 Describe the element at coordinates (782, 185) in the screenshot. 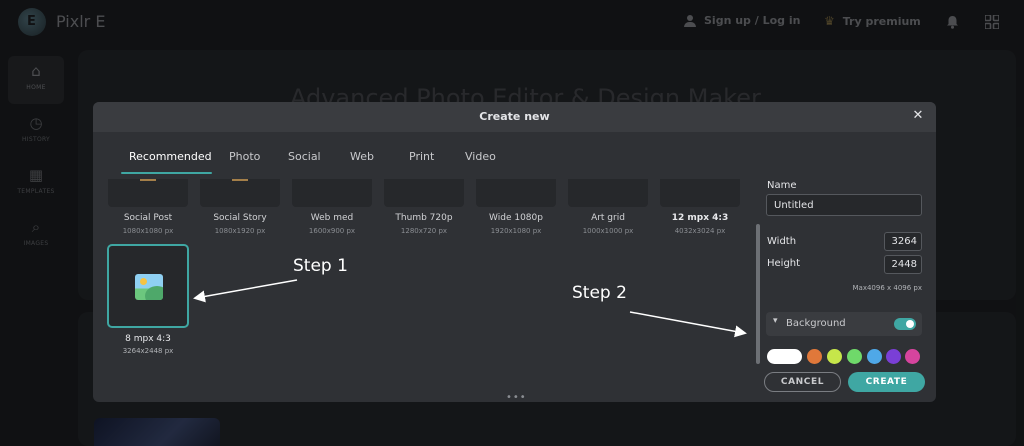

I see `name-label: Name` at that location.